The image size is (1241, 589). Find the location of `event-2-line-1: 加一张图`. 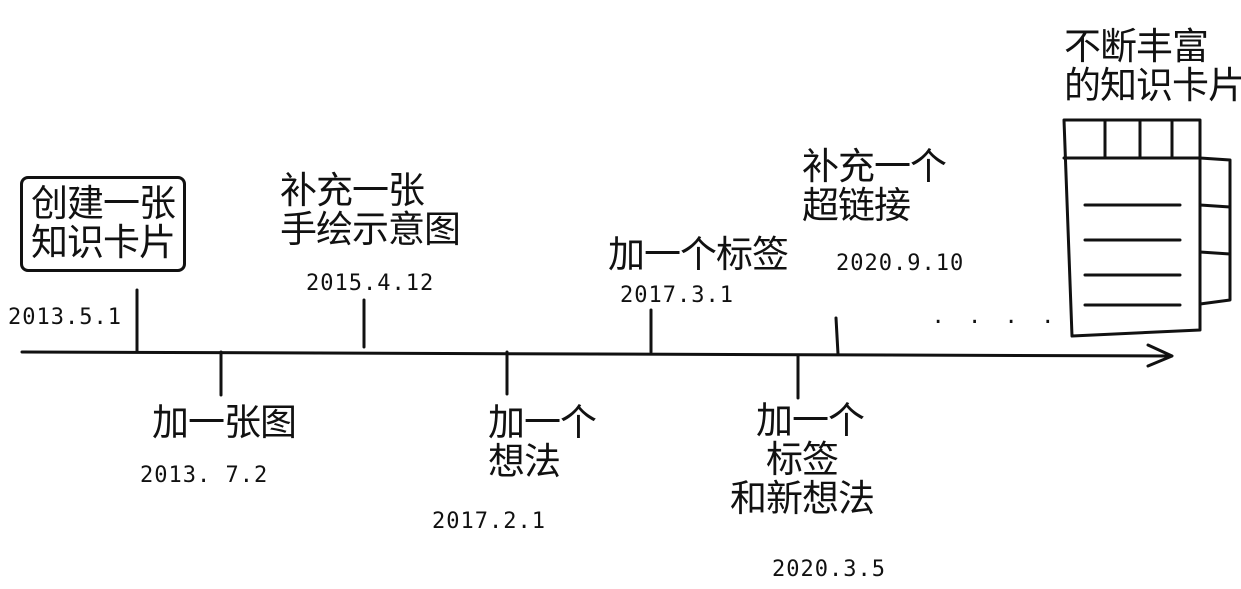

event-2-line-1: 加一张图 is located at coordinates (224, 422).